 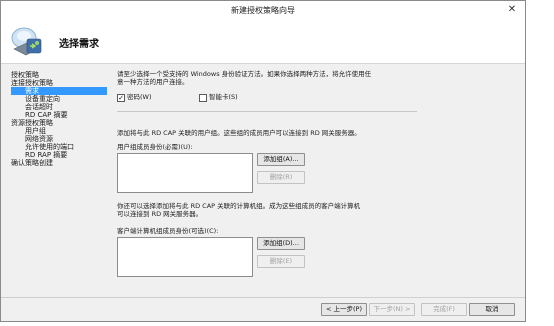 What do you see at coordinates (139, 97) in the screenshot?
I see `password-checkbox-label: 密码(W)` at bounding box center [139, 97].